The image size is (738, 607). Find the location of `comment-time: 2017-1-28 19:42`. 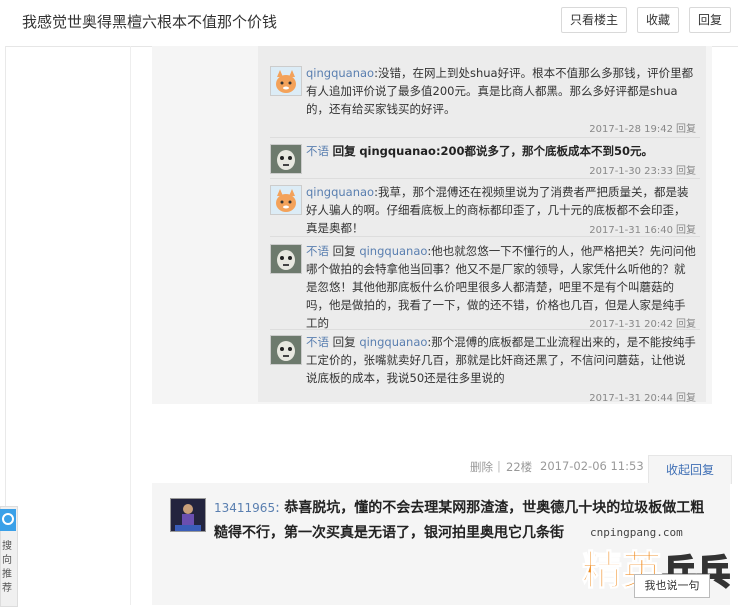

comment-time: 2017-1-28 19:42 is located at coordinates (631, 129).